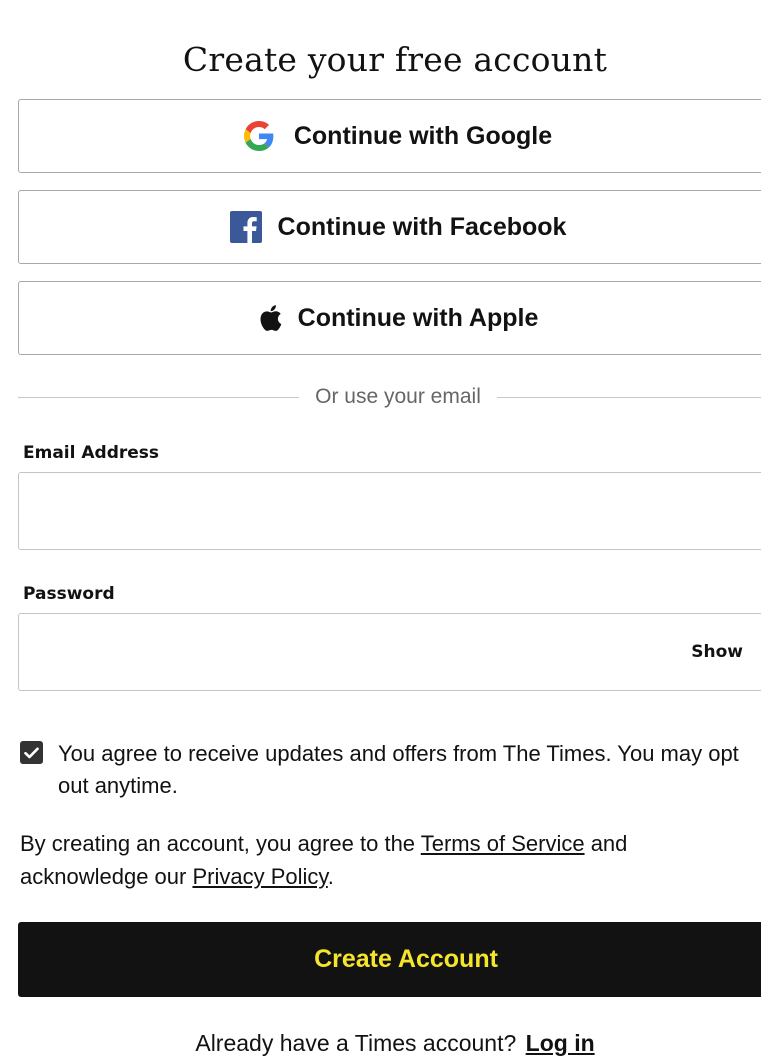 Image resolution: width=761 pixels, height=1062 pixels. What do you see at coordinates (398, 396) in the screenshot?
I see `divider-text: Or use your email` at bounding box center [398, 396].